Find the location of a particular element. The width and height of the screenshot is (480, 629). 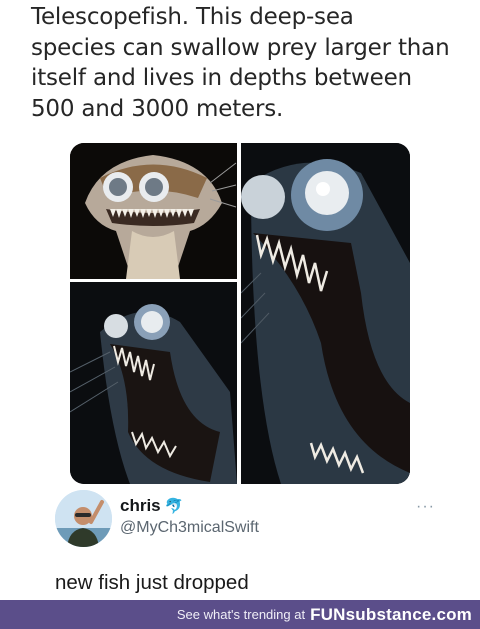

footer-text: See what's trending at is located at coordinates (241, 614).